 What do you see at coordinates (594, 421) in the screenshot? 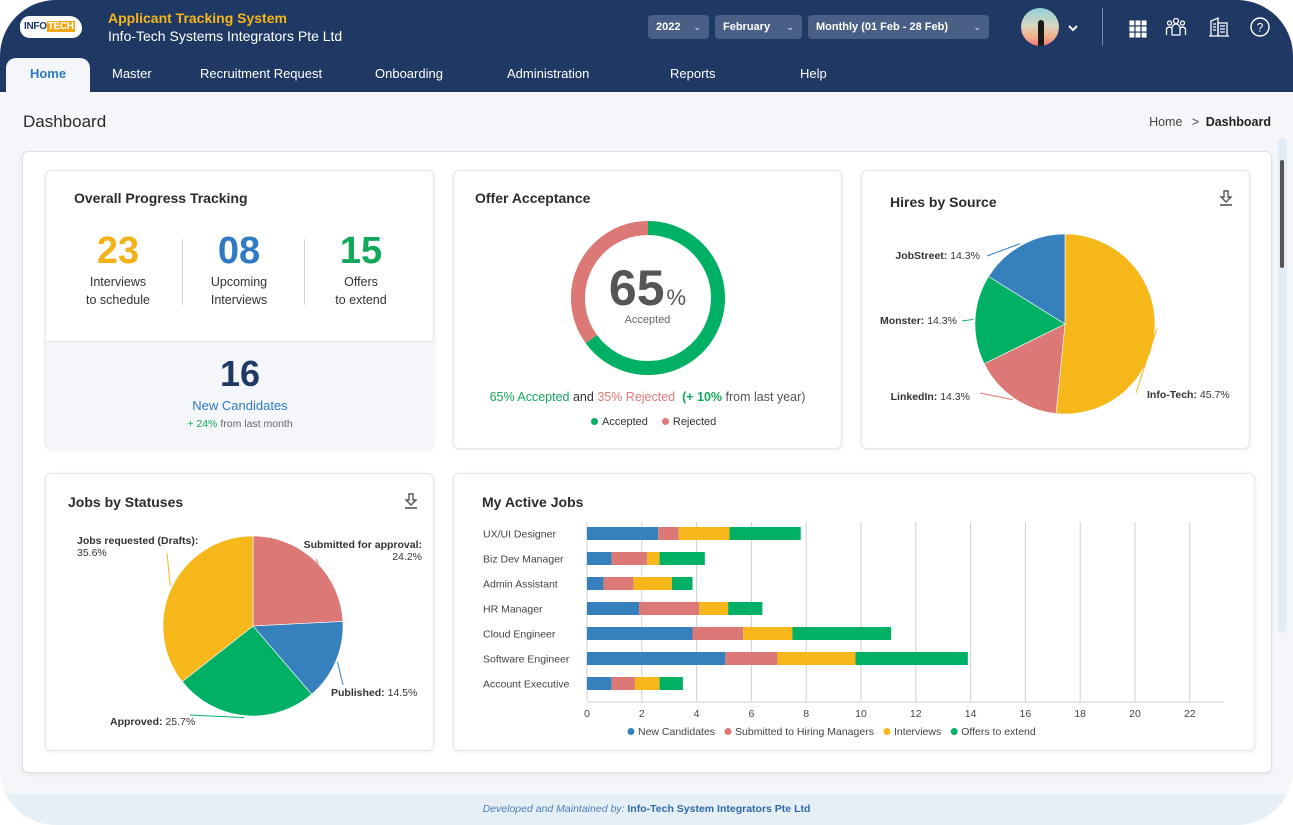
I see `legend-dot` at bounding box center [594, 421].